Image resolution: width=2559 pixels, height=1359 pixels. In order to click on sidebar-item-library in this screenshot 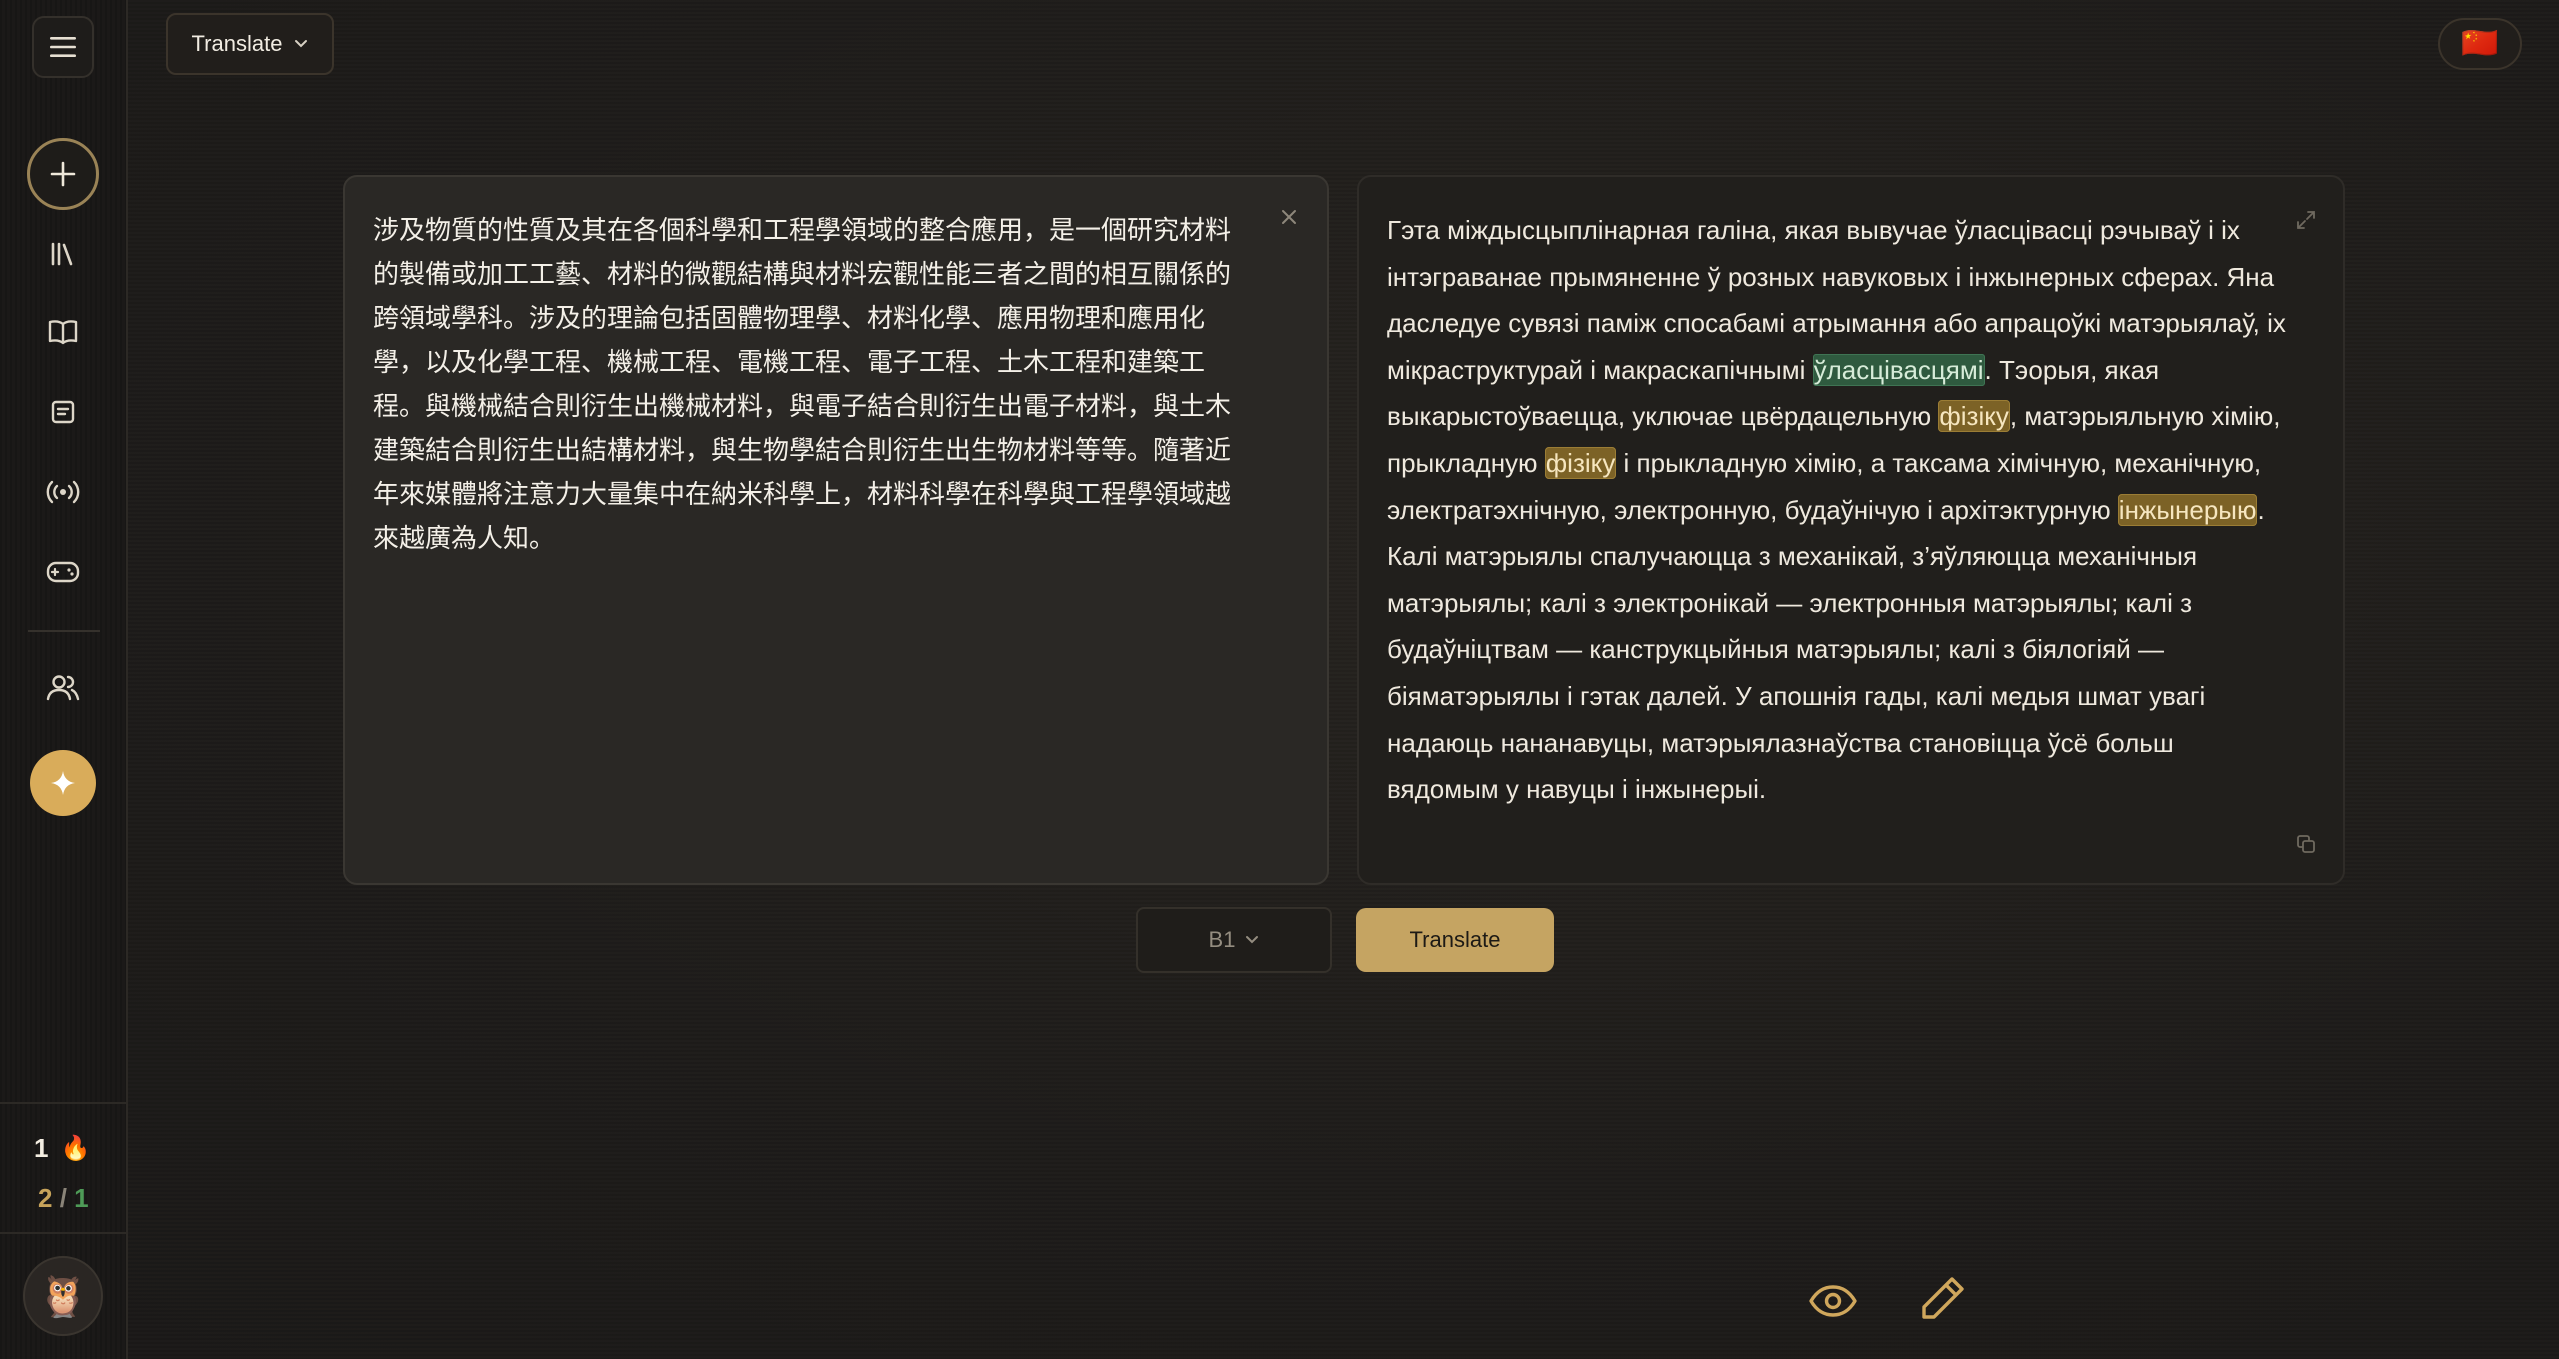, I will do `click(63, 254)`.